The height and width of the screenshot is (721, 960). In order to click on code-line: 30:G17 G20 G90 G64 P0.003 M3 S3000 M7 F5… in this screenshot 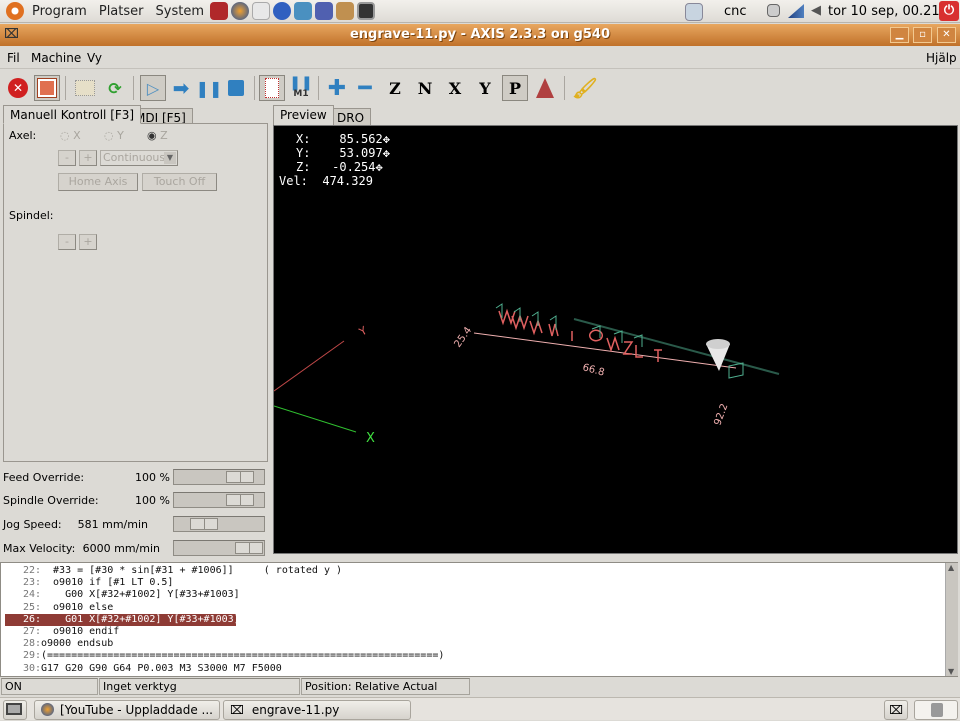, I will do `click(143, 669)`.